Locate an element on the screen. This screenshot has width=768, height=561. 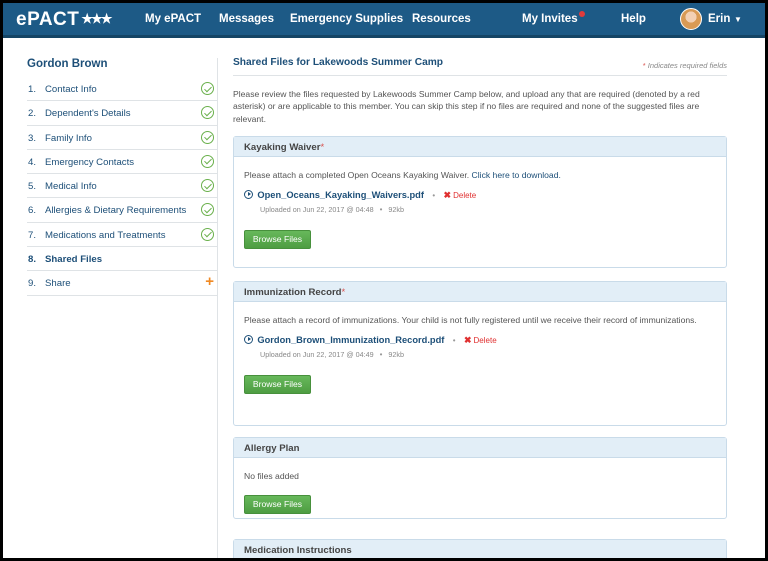
step-label: Medical Info is located at coordinates (71, 187).